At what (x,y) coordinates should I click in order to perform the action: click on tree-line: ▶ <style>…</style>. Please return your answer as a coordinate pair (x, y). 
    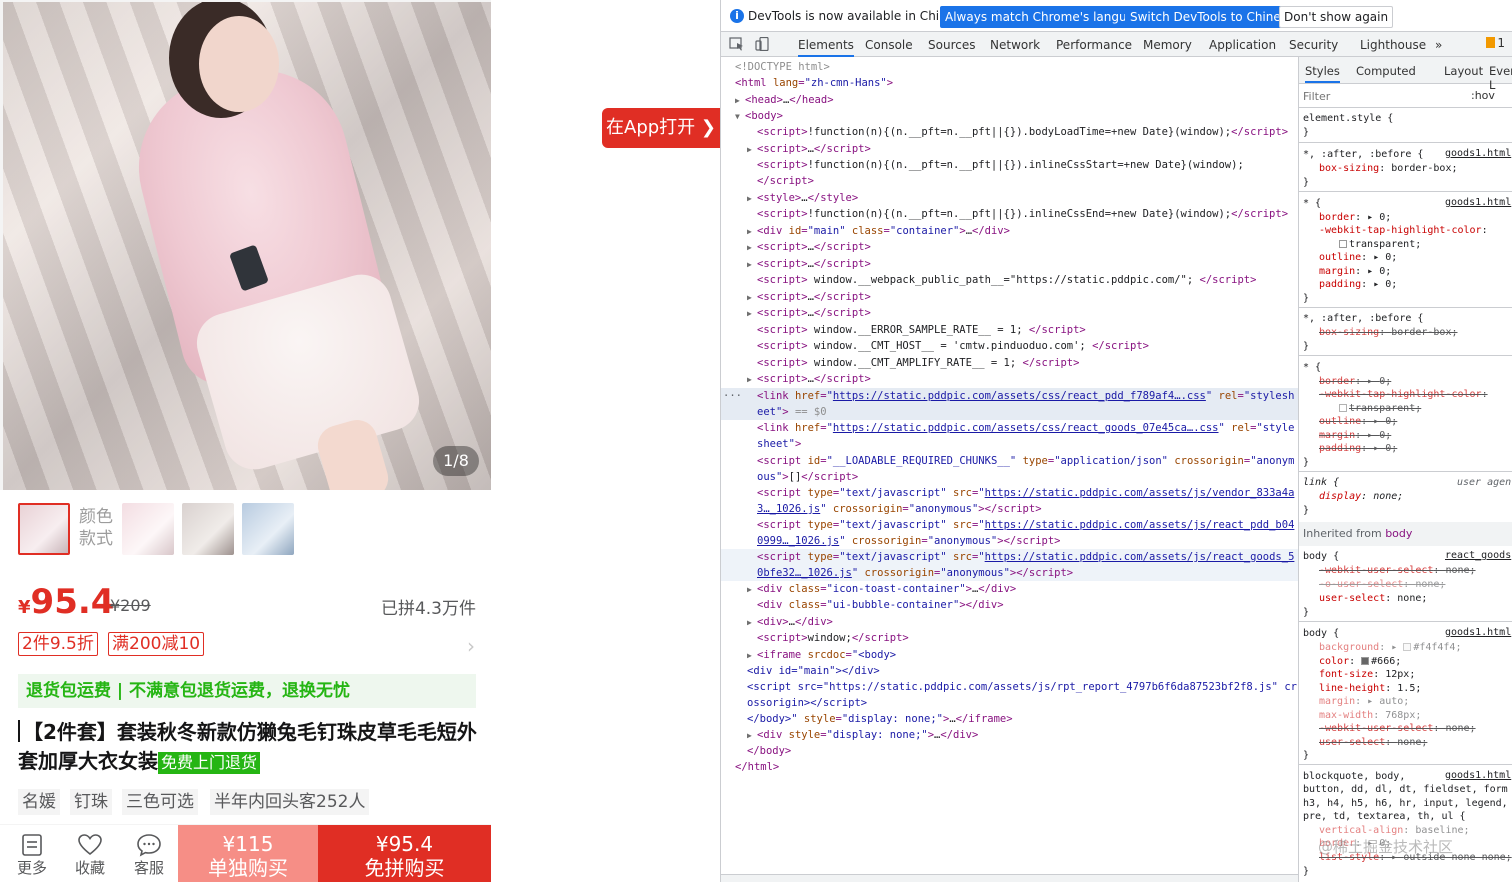
    Looking at the image, I should click on (802, 198).